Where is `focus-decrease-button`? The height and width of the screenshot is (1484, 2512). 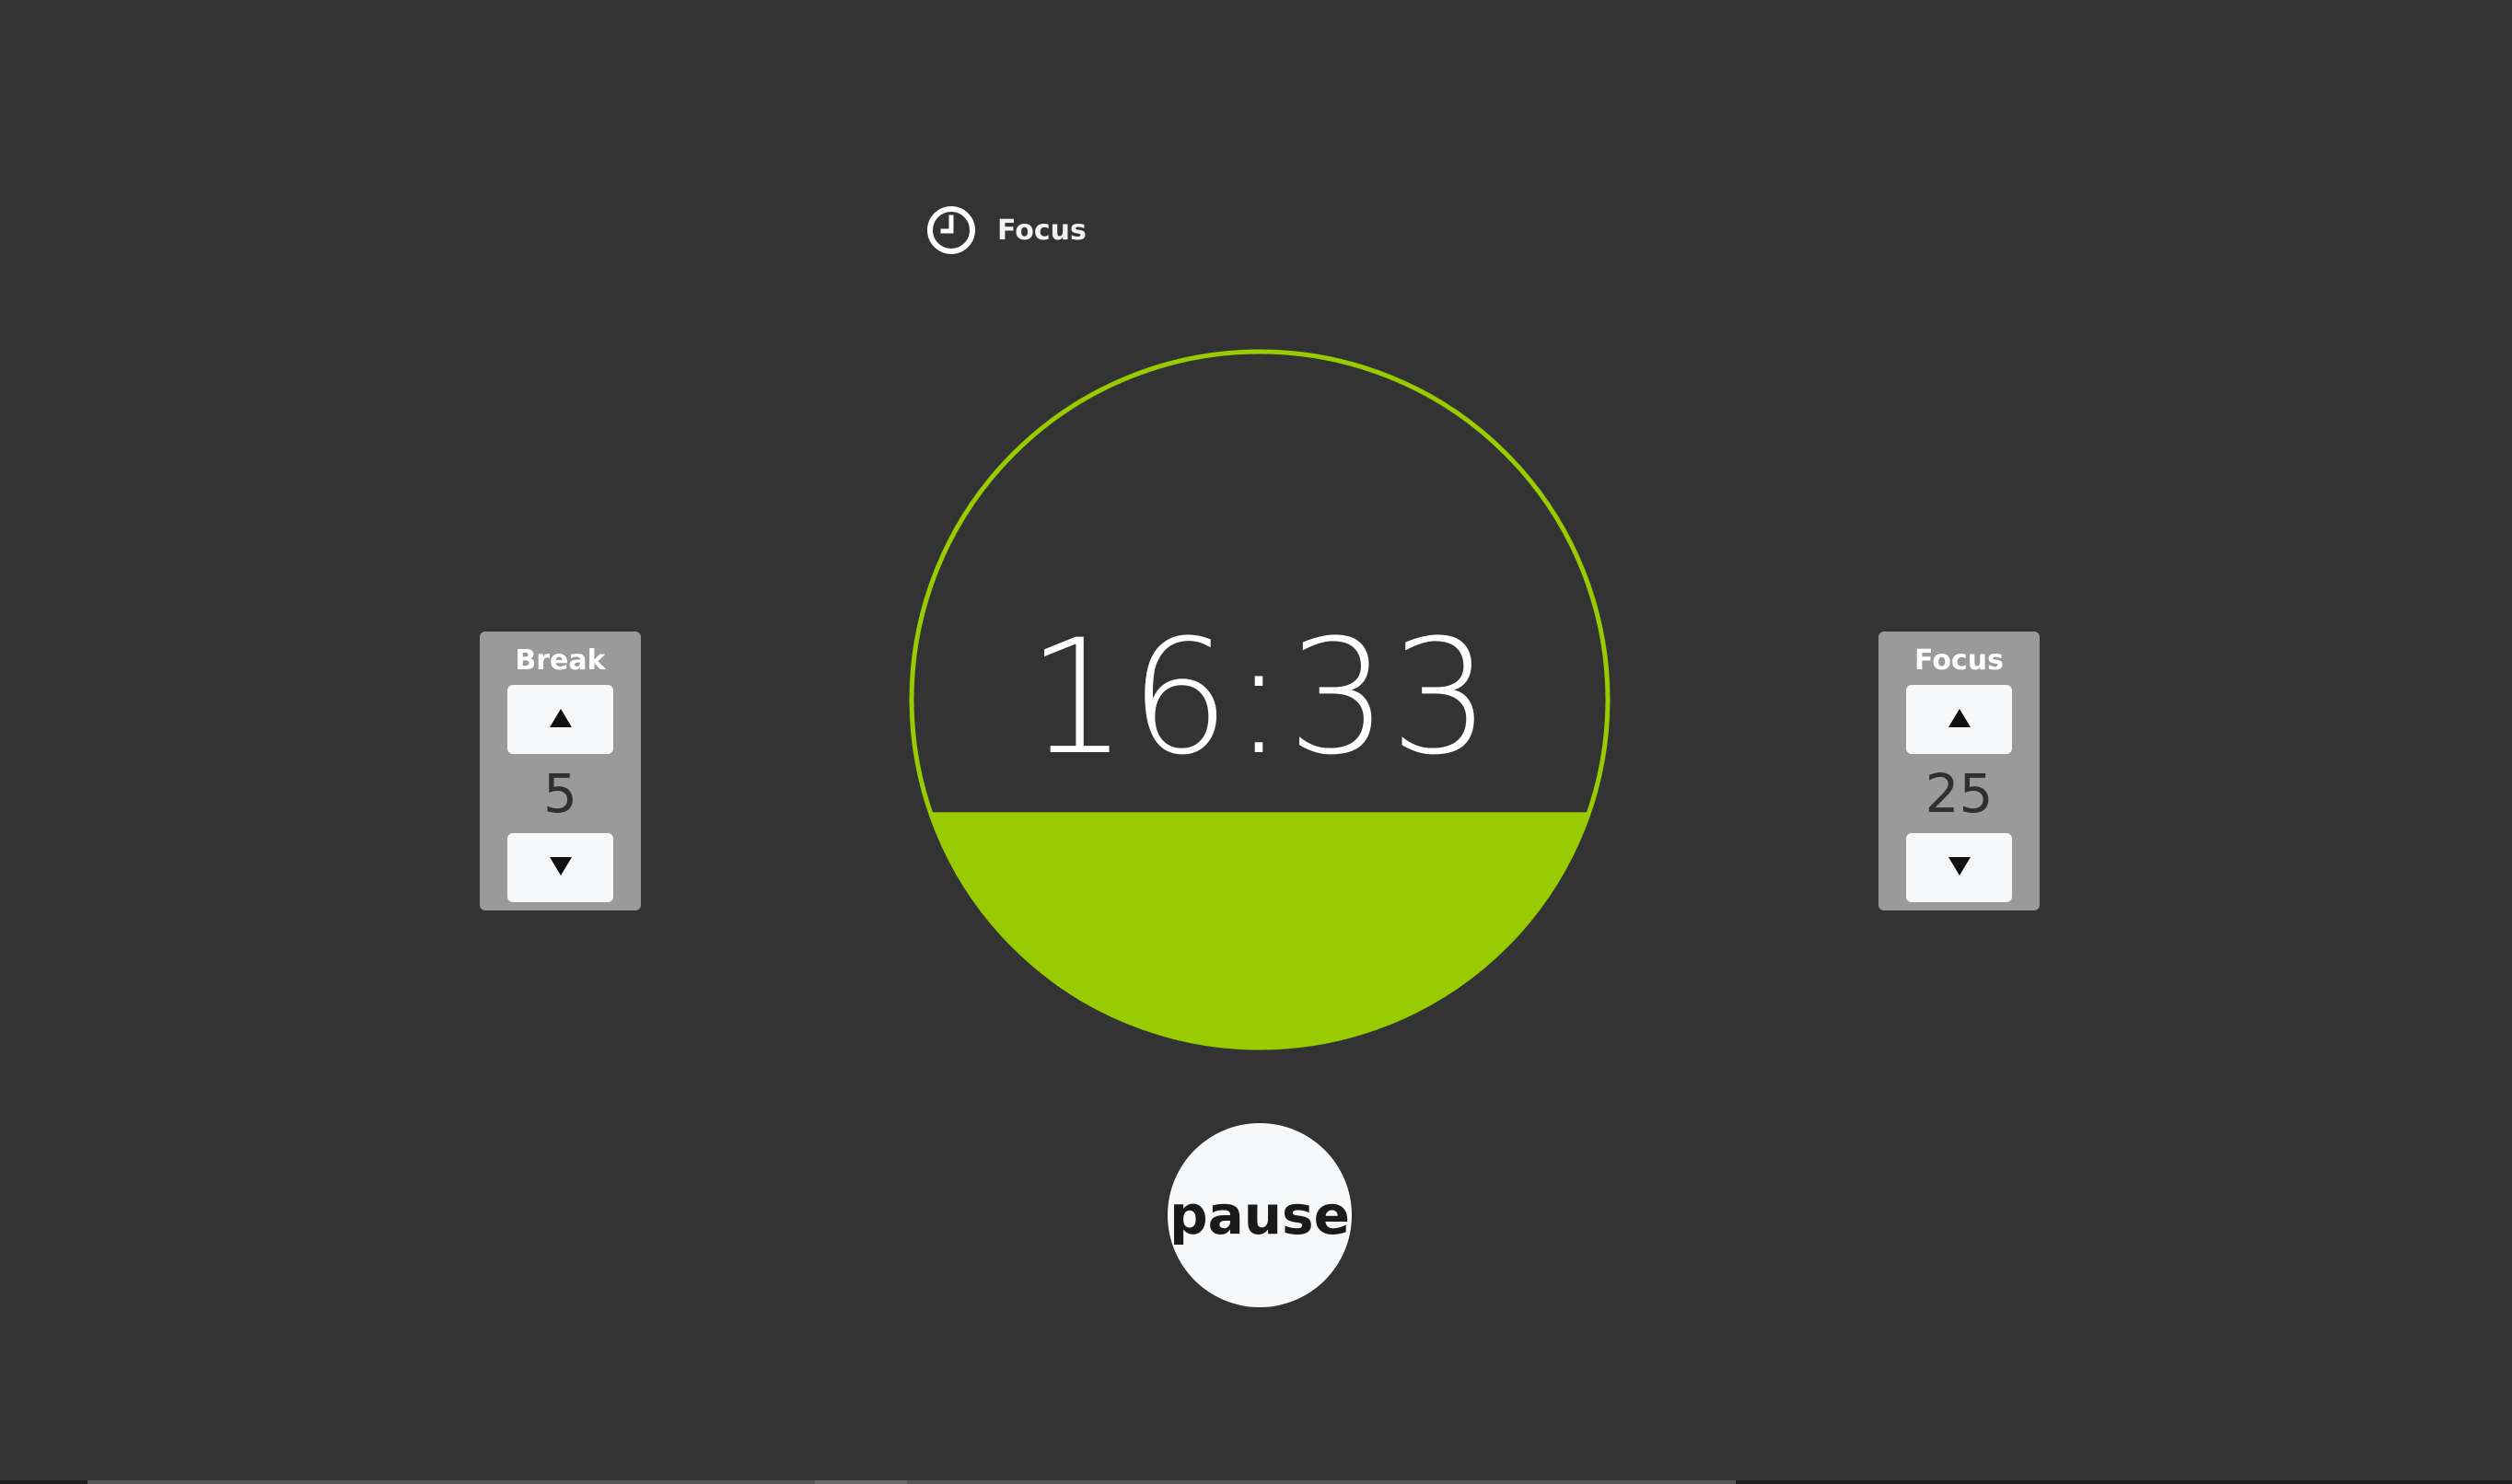
focus-decrease-button is located at coordinates (1959, 867).